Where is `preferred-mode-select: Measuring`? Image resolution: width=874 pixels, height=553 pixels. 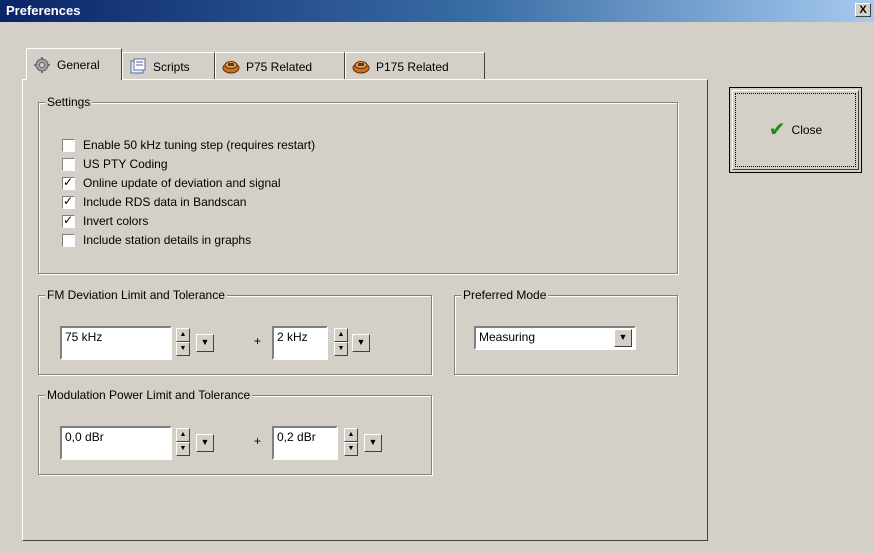 preferred-mode-select: Measuring is located at coordinates (555, 338).